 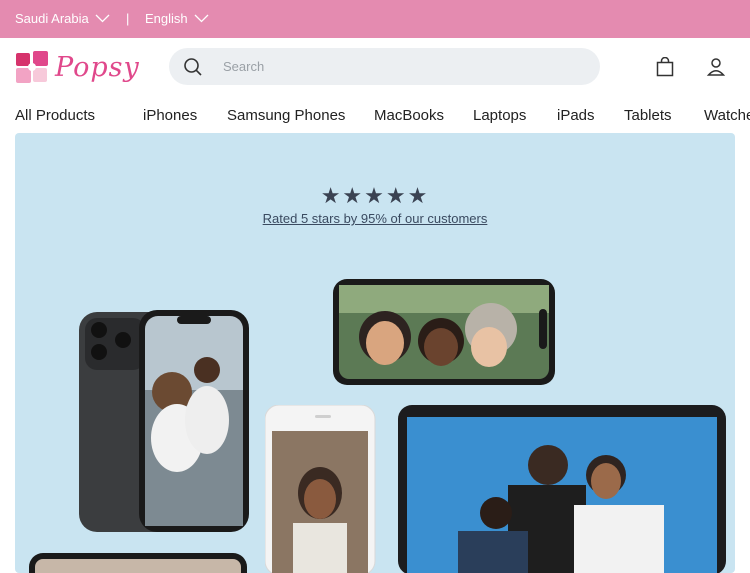 What do you see at coordinates (648, 115) in the screenshot?
I see `nav-item-tablets: Tablets` at bounding box center [648, 115].